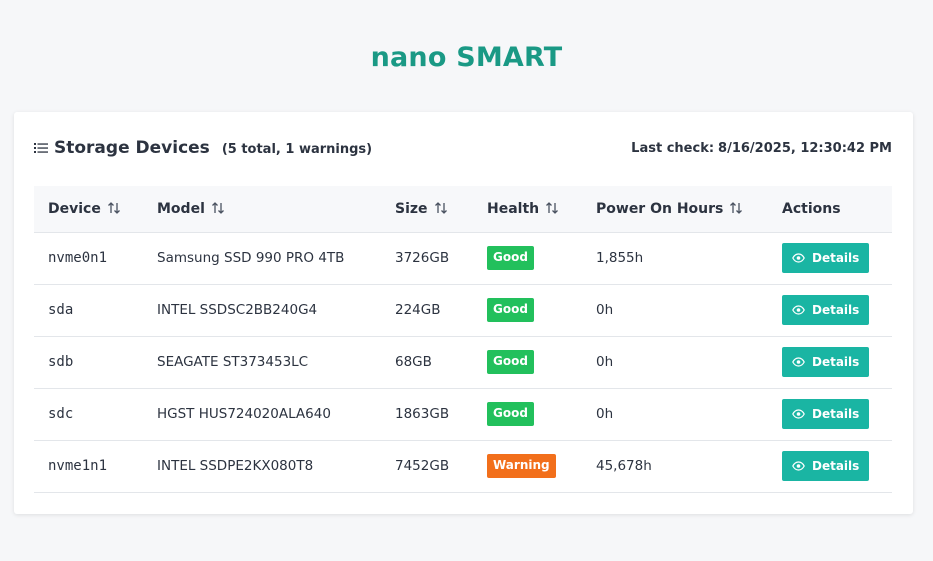 This screenshot has height=561, width=933. What do you see at coordinates (411, 208) in the screenshot?
I see `column-header-label: Size` at bounding box center [411, 208].